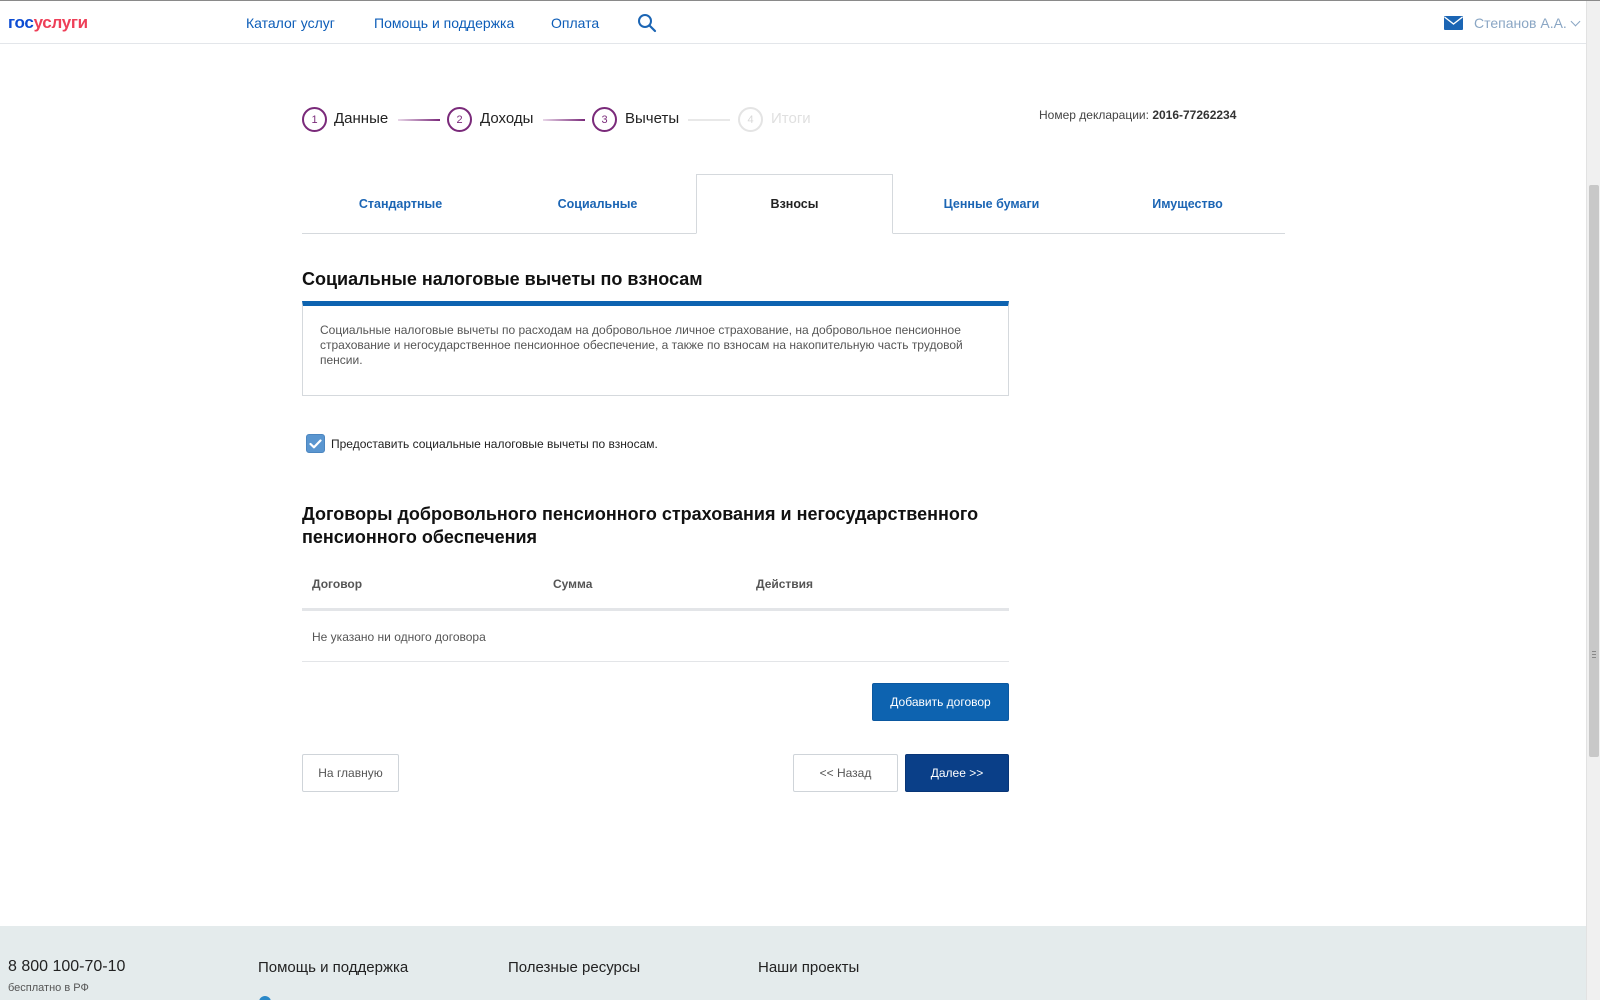 The height and width of the screenshot is (1000, 1600). What do you see at coordinates (575, 23) in the screenshot?
I see `nav-payment-link: Оплата` at bounding box center [575, 23].